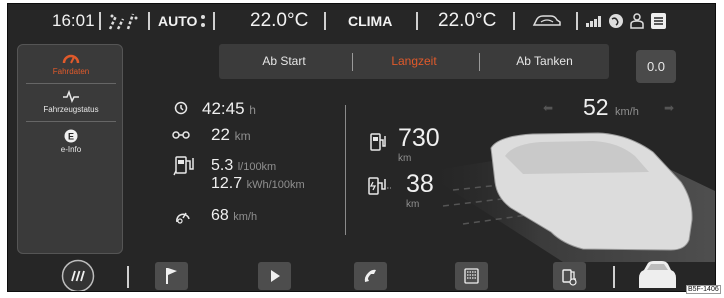 The height and width of the screenshot is (298, 724). What do you see at coordinates (257, 167) in the screenshot?
I see `fuel-consumption-unit: l/100km` at bounding box center [257, 167].